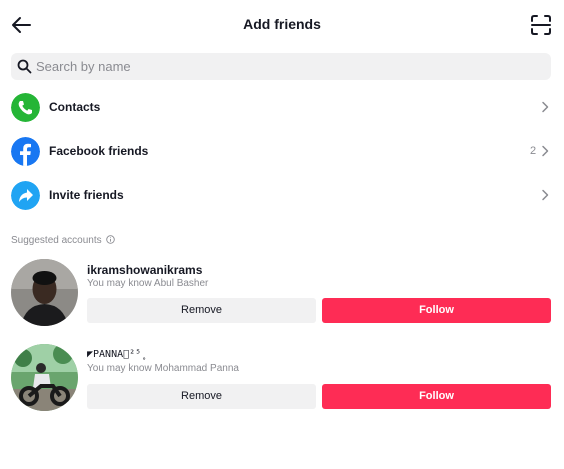 This screenshot has width=564, height=469. Describe the element at coordinates (114, 354) in the screenshot. I see `account-username: ◤PANNA⃒²⁵̥` at that location.